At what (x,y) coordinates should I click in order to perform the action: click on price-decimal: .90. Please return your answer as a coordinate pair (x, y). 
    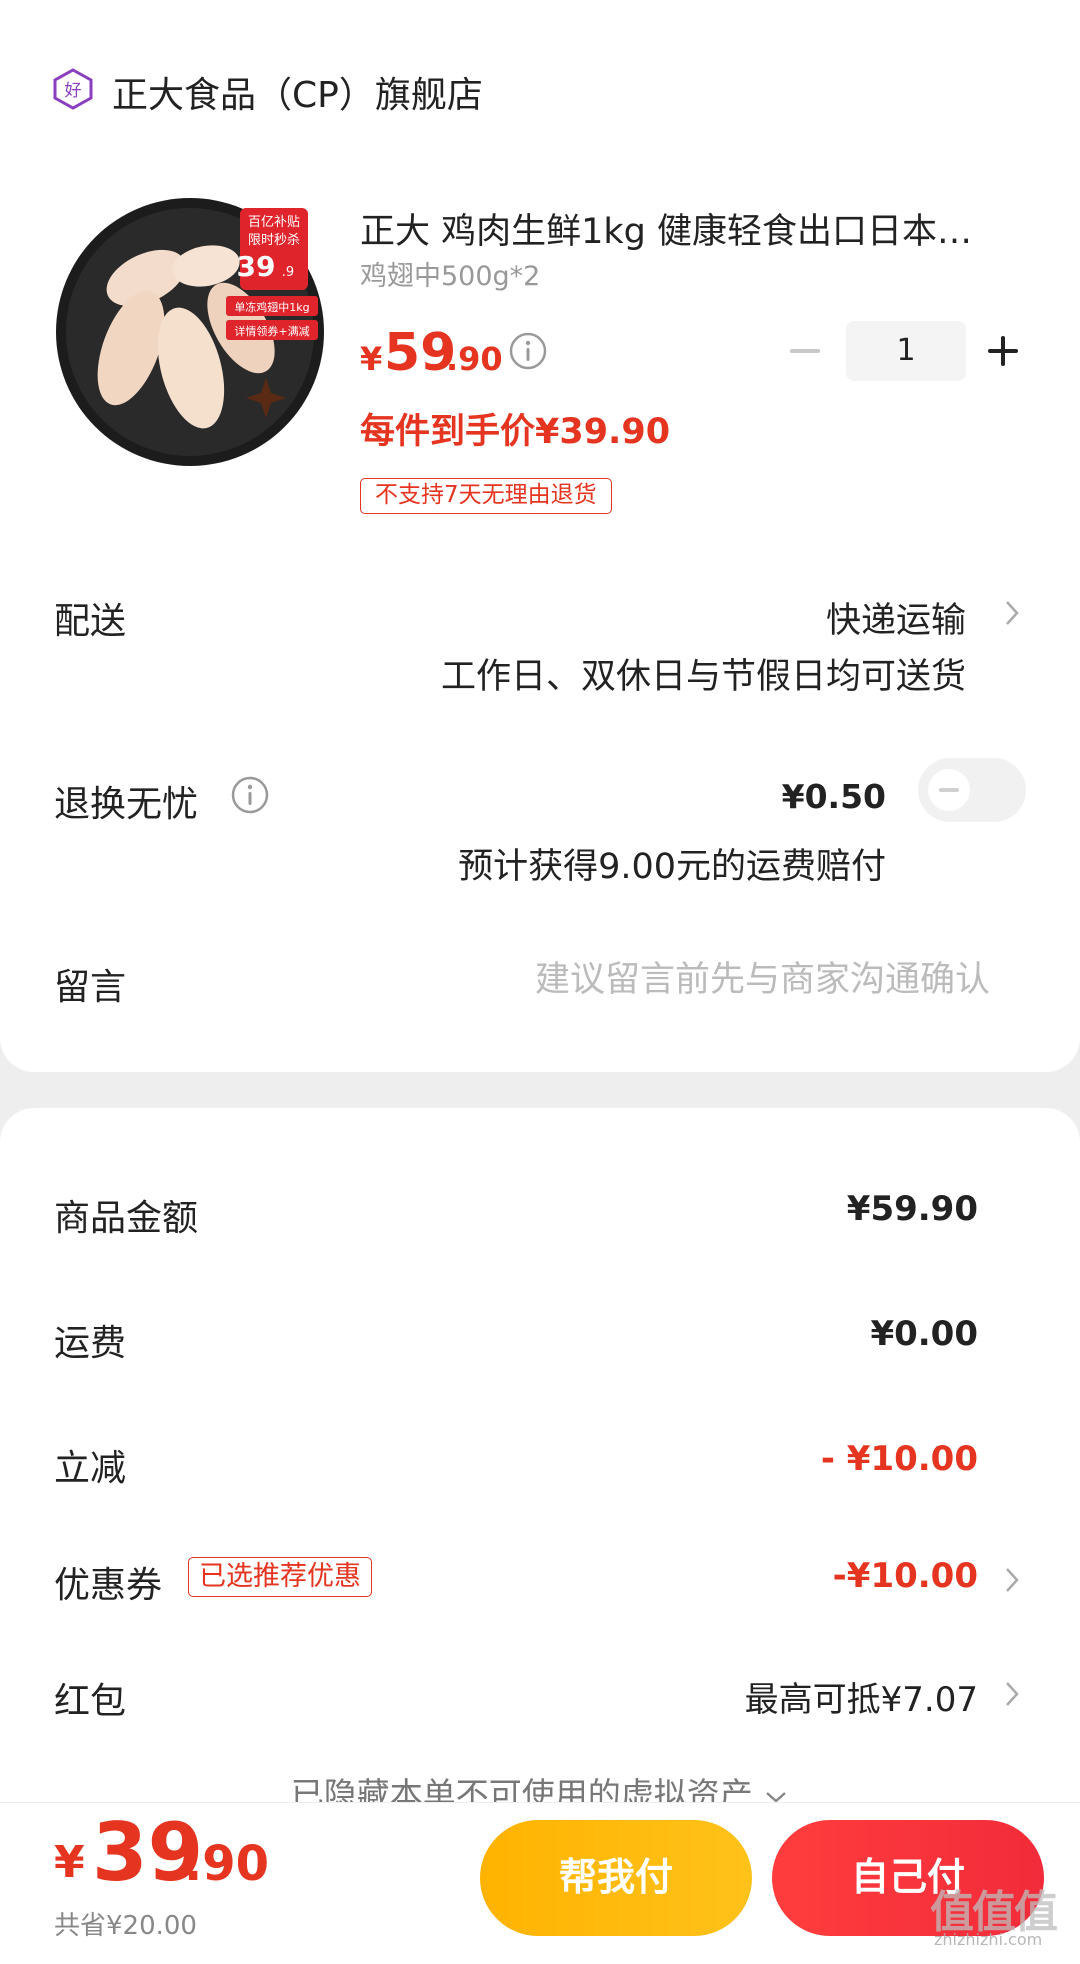
    Looking at the image, I should click on (474, 359).